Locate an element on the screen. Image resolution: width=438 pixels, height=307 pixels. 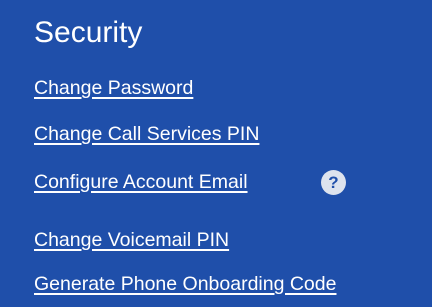
generate-phone-onboarding-code-link: Generate Phone Onboarding Code is located at coordinates (185, 284).